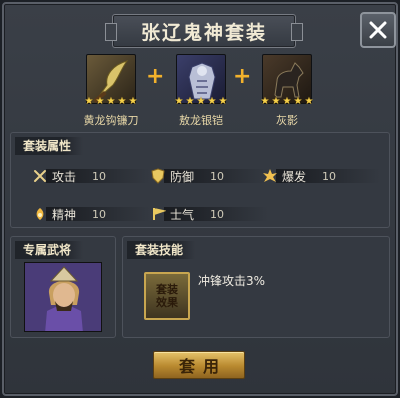 The width and height of the screenshot is (400, 398). What do you see at coordinates (201, 120) in the screenshot?
I see `equip-name-armor: 敖龙银铠` at bounding box center [201, 120].